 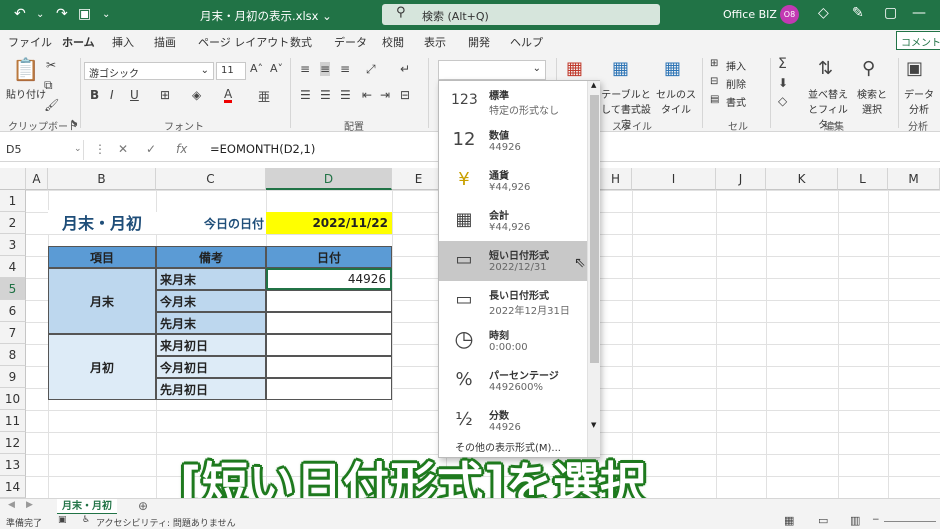 What do you see at coordinates (750, 14) in the screenshot?
I see `user-name: Office BIZ` at bounding box center [750, 14].